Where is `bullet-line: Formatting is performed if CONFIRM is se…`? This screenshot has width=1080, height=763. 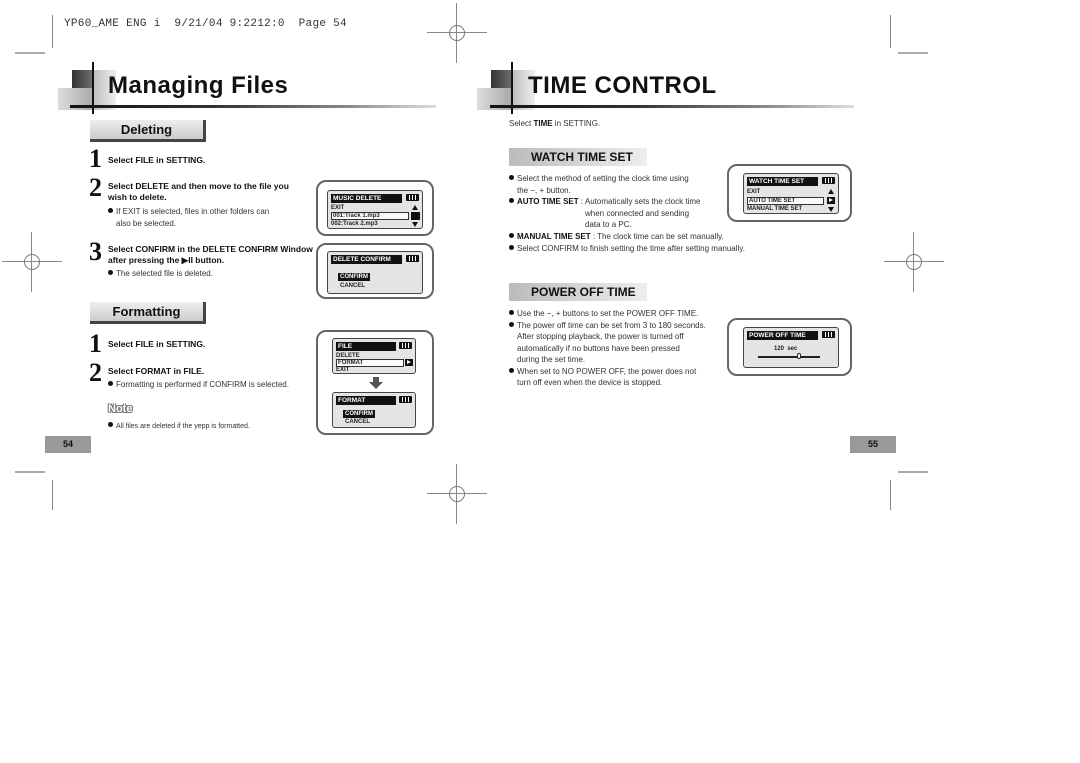
bullet-line: Formatting is performed if CONFIRM is se… is located at coordinates (202, 384).